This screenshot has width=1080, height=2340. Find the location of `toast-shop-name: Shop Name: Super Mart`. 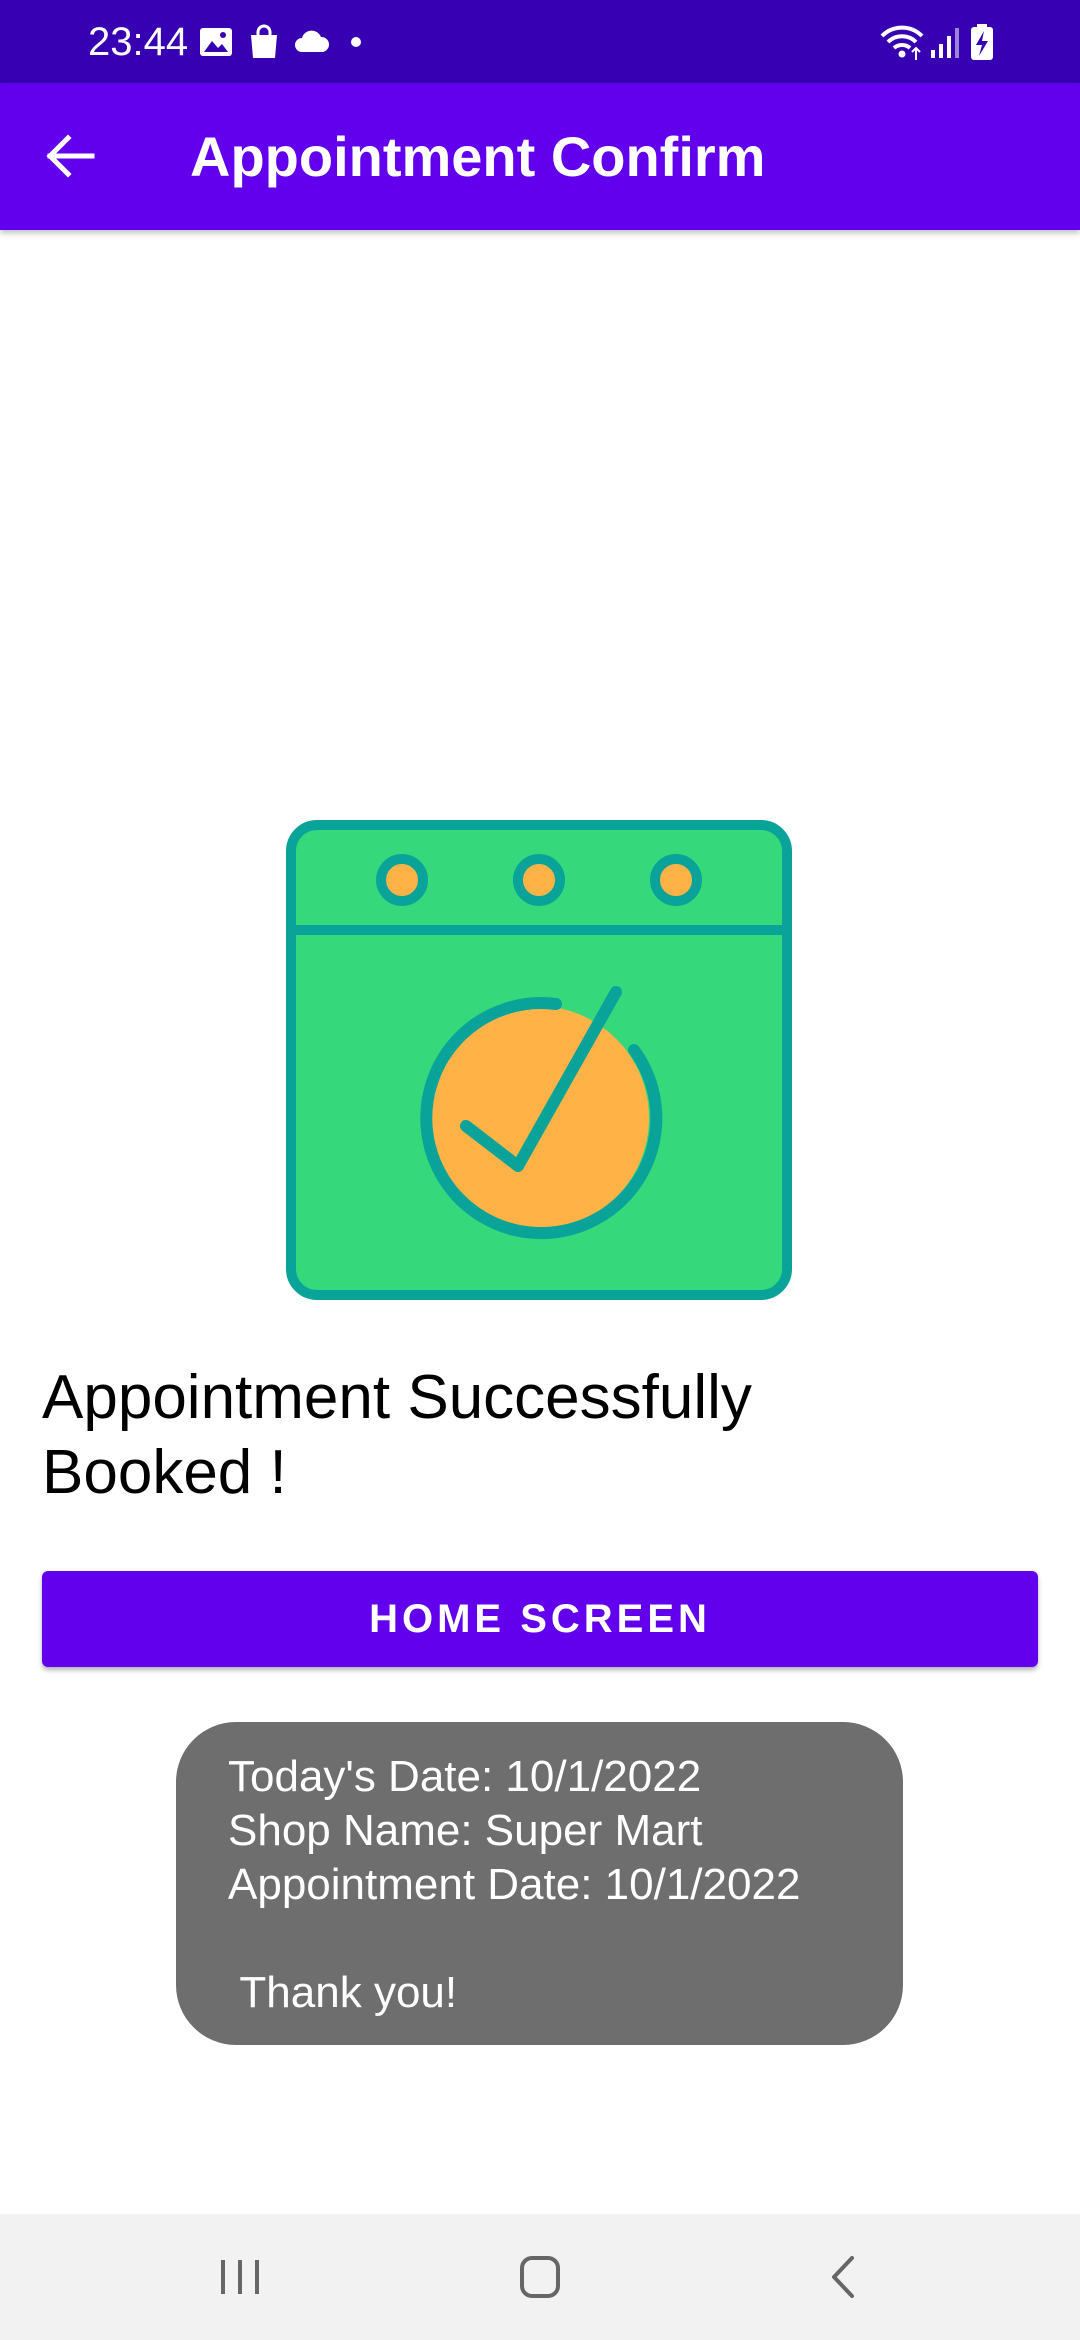

toast-shop-name: Shop Name: Super Mart is located at coordinates (465, 1830).